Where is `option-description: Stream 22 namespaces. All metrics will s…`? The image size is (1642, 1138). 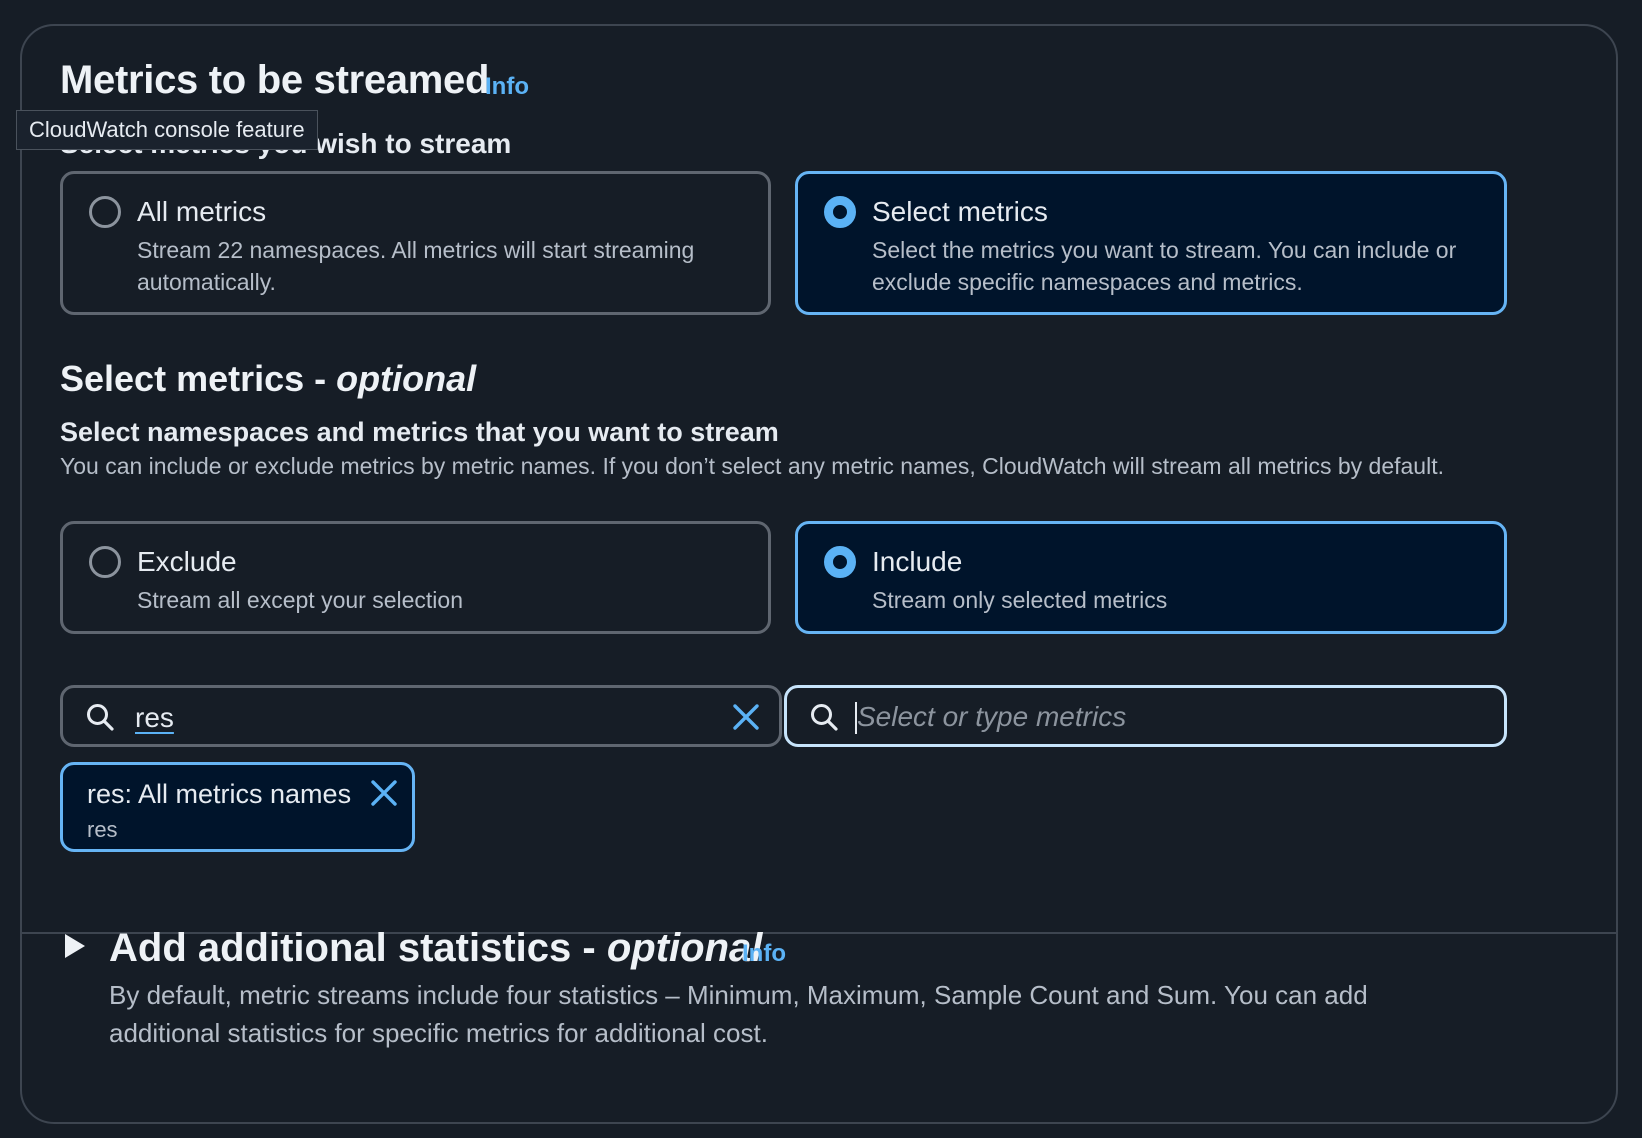
option-description: Stream 22 namespaces. All metrics will s… is located at coordinates (416, 266).